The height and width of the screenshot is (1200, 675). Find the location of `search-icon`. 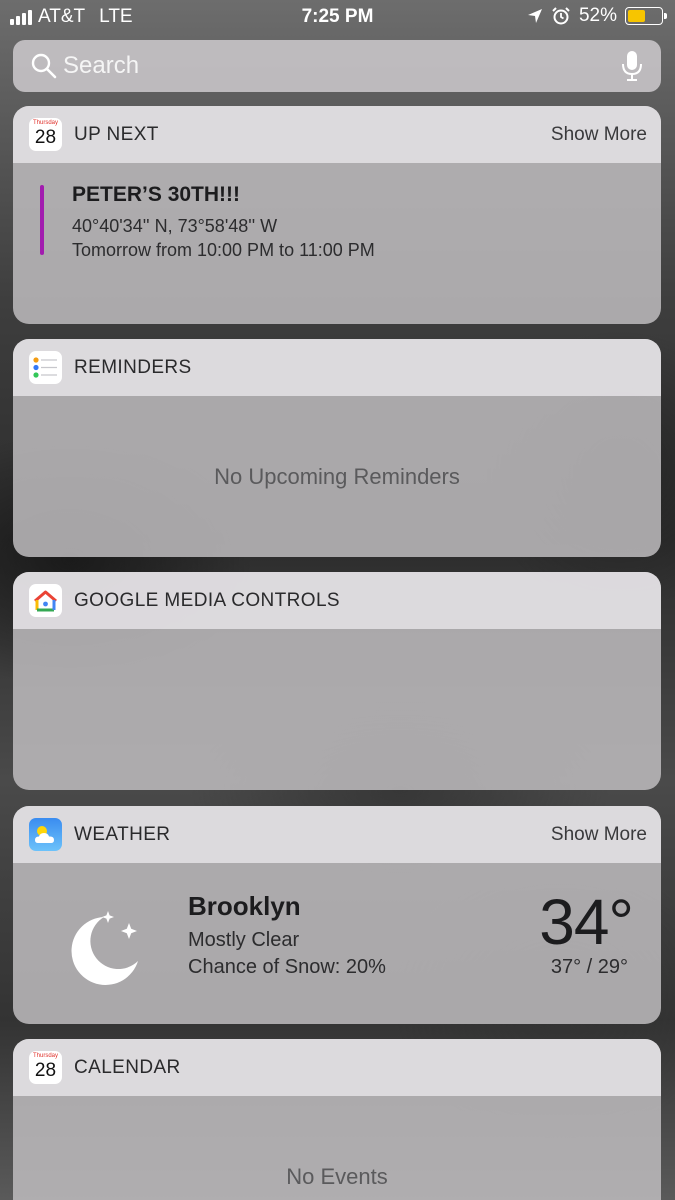

search-icon is located at coordinates (44, 66).